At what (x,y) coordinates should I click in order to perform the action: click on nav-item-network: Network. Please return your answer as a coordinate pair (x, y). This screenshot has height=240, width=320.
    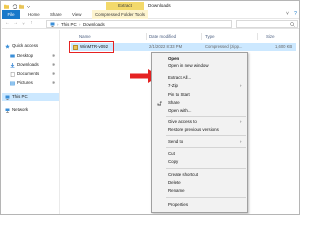
    Looking at the image, I should click on (30, 110).